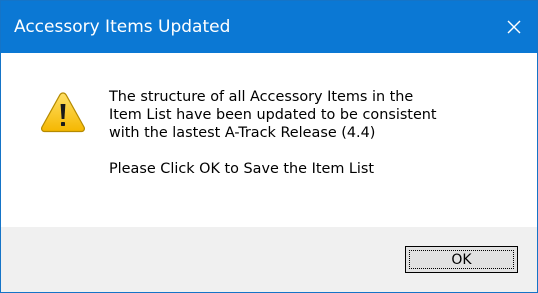 The width and height of the screenshot is (538, 293). I want to click on ok-button: OK, so click(461, 259).